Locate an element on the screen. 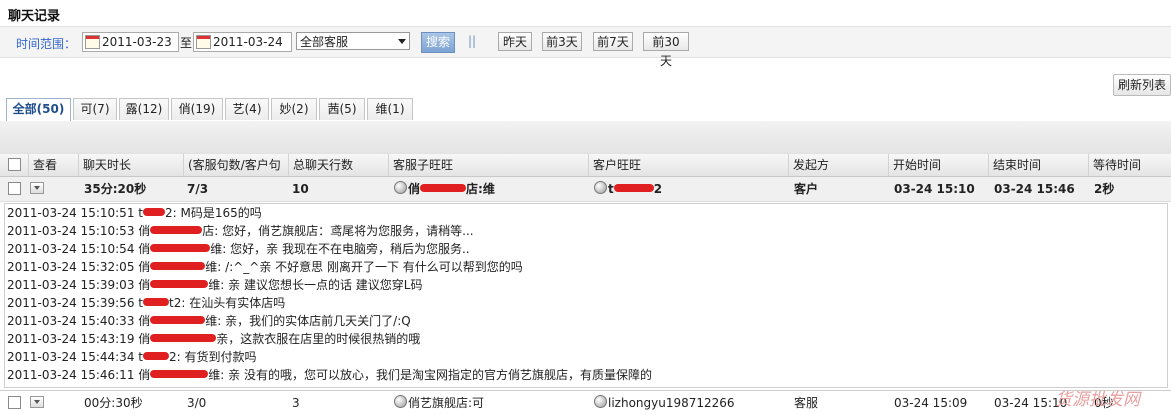  tab-qiao: 俏(19) is located at coordinates (197, 109).